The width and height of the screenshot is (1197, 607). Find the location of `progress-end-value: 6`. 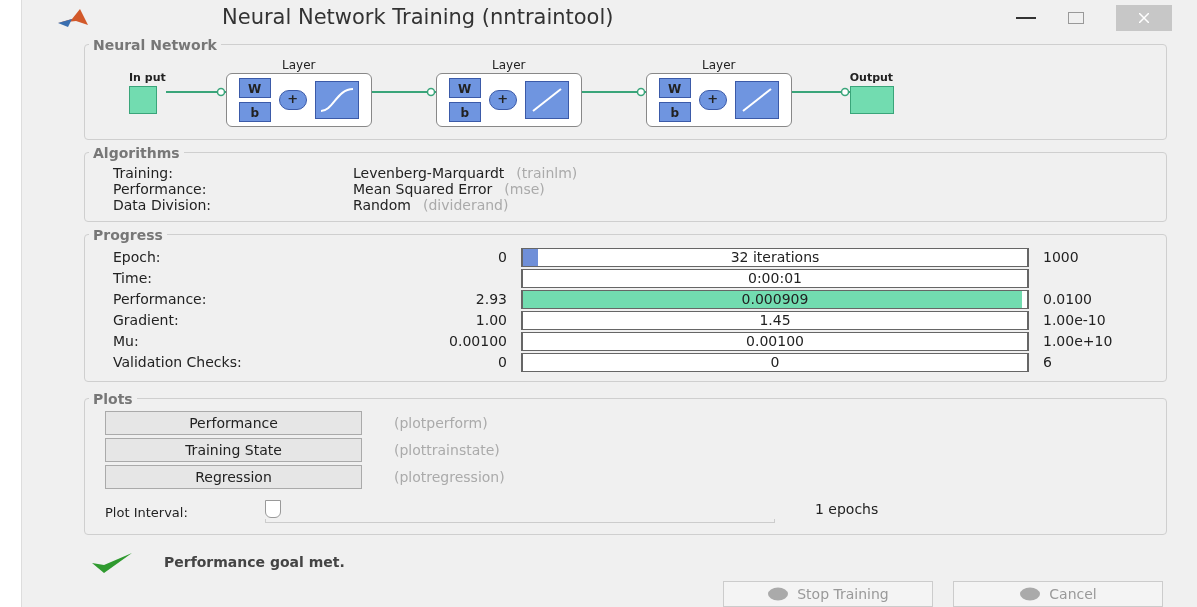

progress-end-value: 6 is located at coordinates (1048, 362).